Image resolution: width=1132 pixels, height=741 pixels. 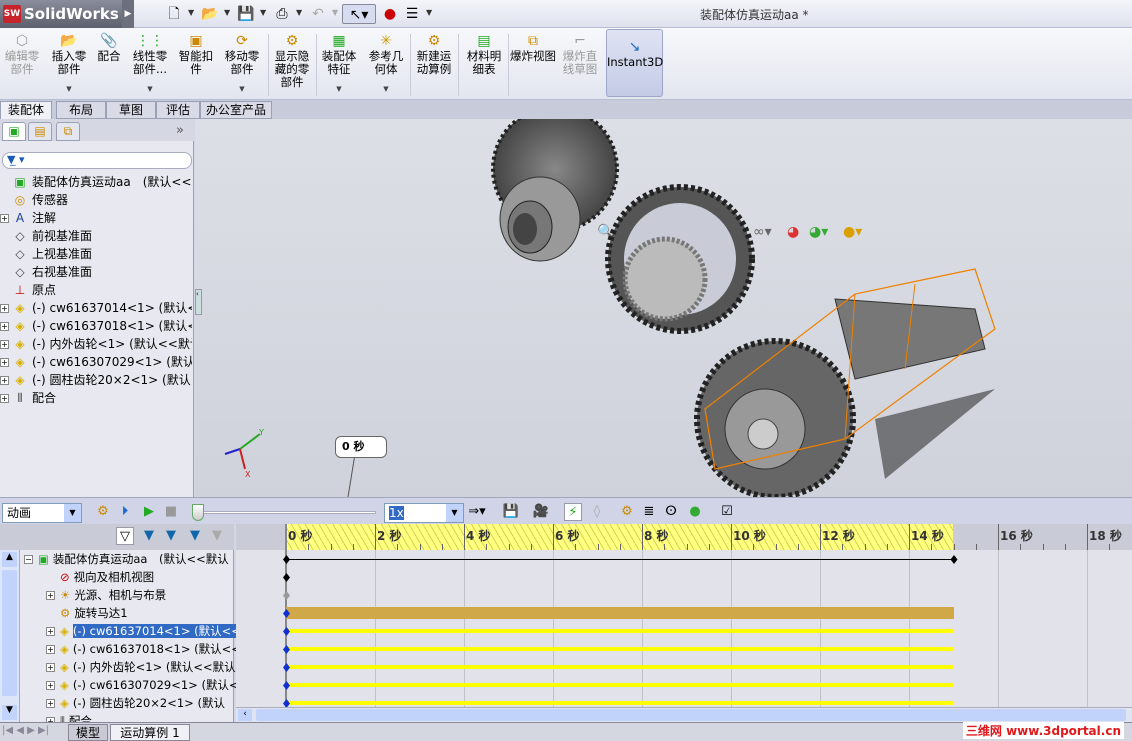 I want to click on smart-fasteners-button: ▣智能扣件, so click(x=196, y=65).